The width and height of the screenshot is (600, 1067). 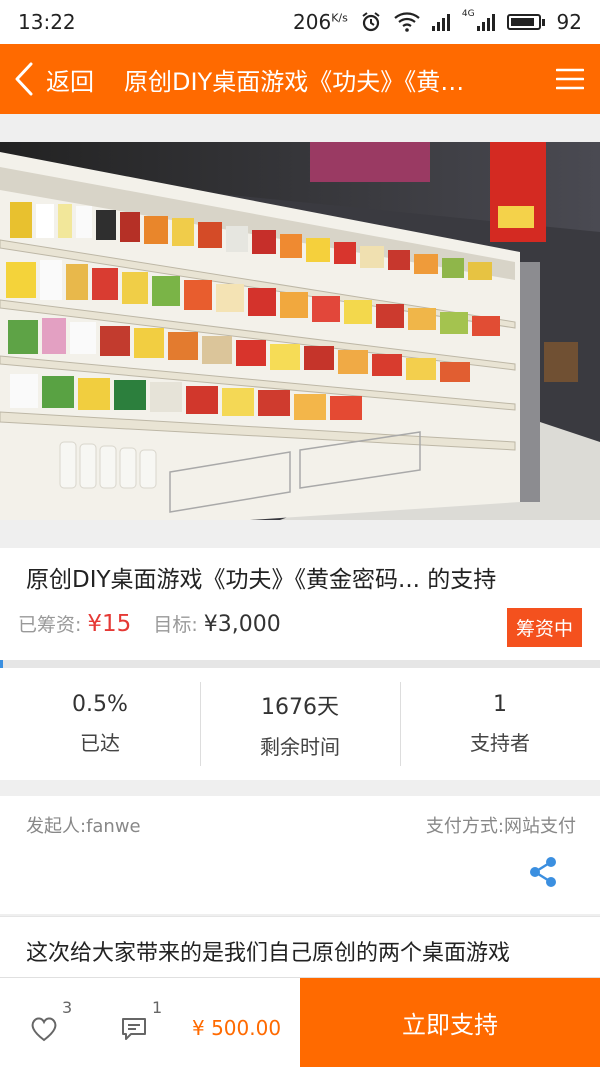 What do you see at coordinates (109, 624) in the screenshot?
I see `raised-amount: ¥15` at bounding box center [109, 624].